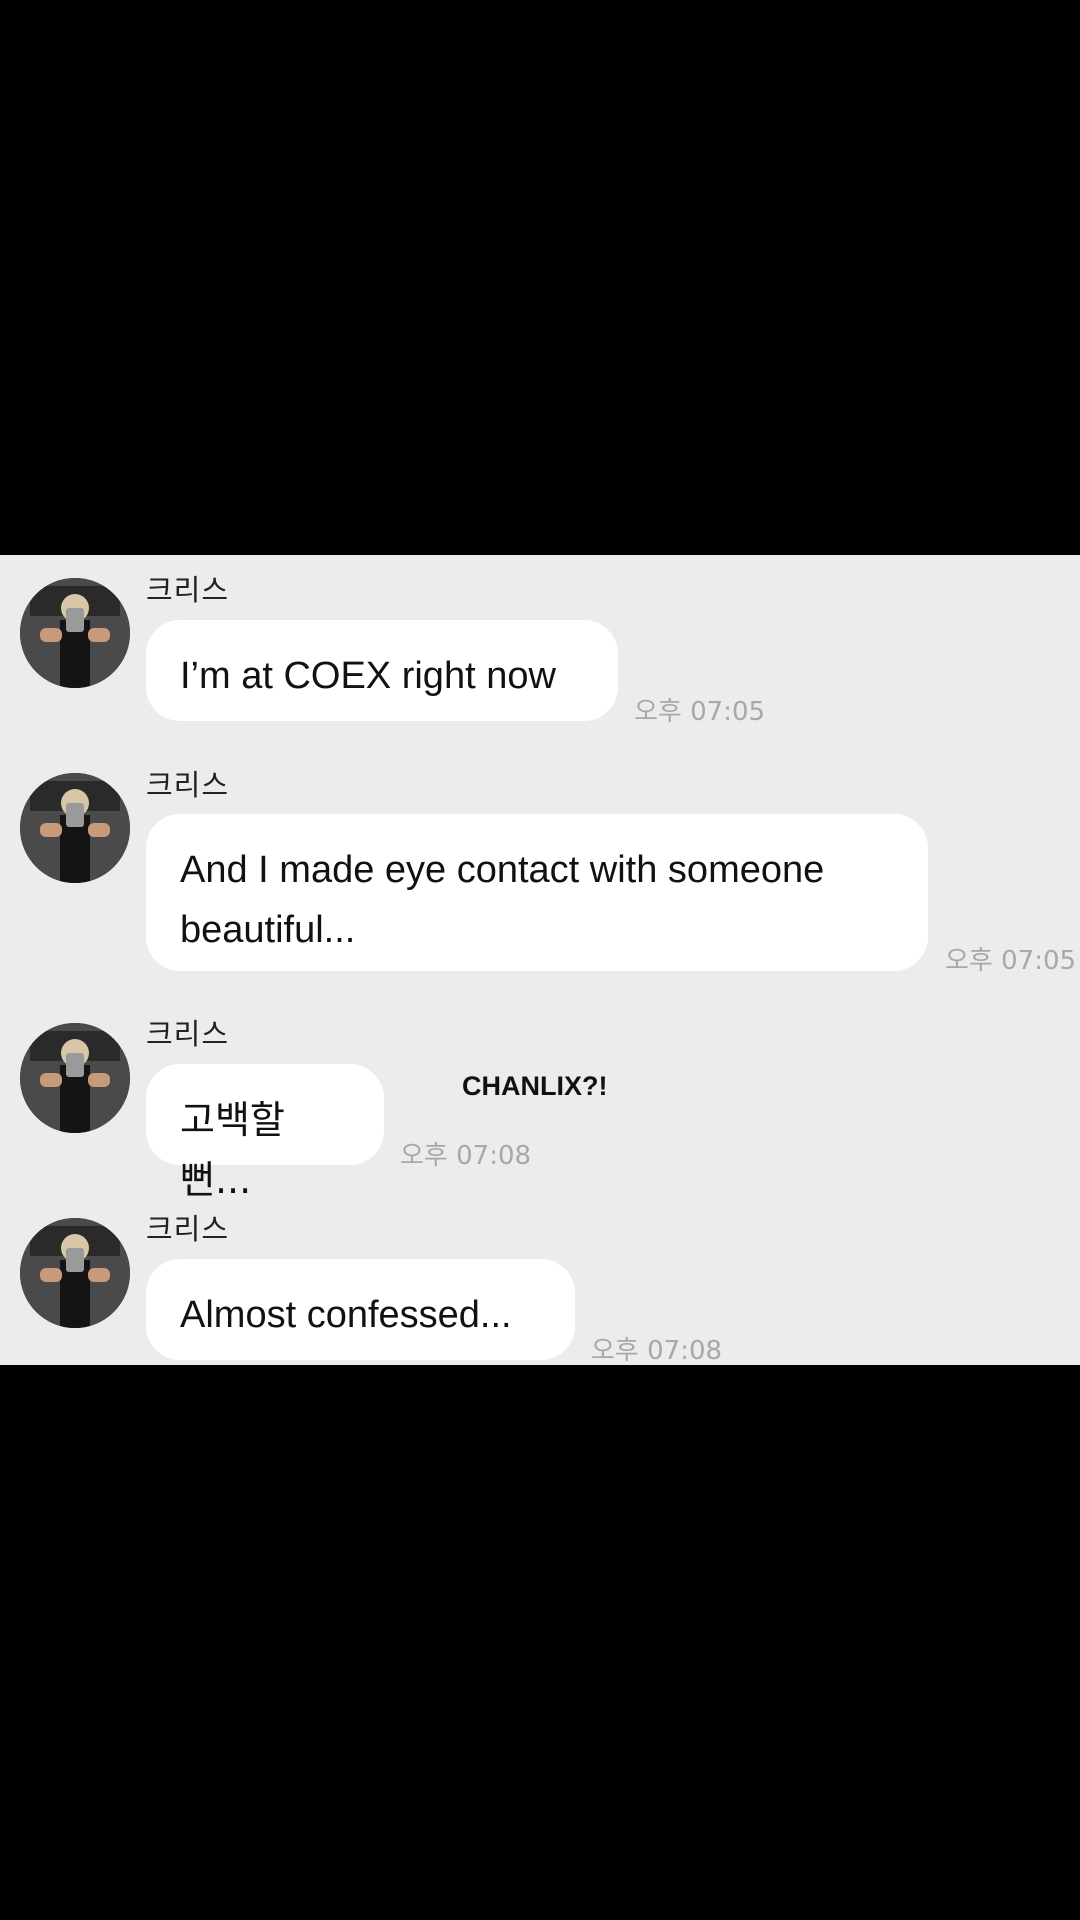 This screenshot has height=1920, width=1080. Describe the element at coordinates (535, 1086) in the screenshot. I see `overlay-caption: CHANLIX?!` at that location.